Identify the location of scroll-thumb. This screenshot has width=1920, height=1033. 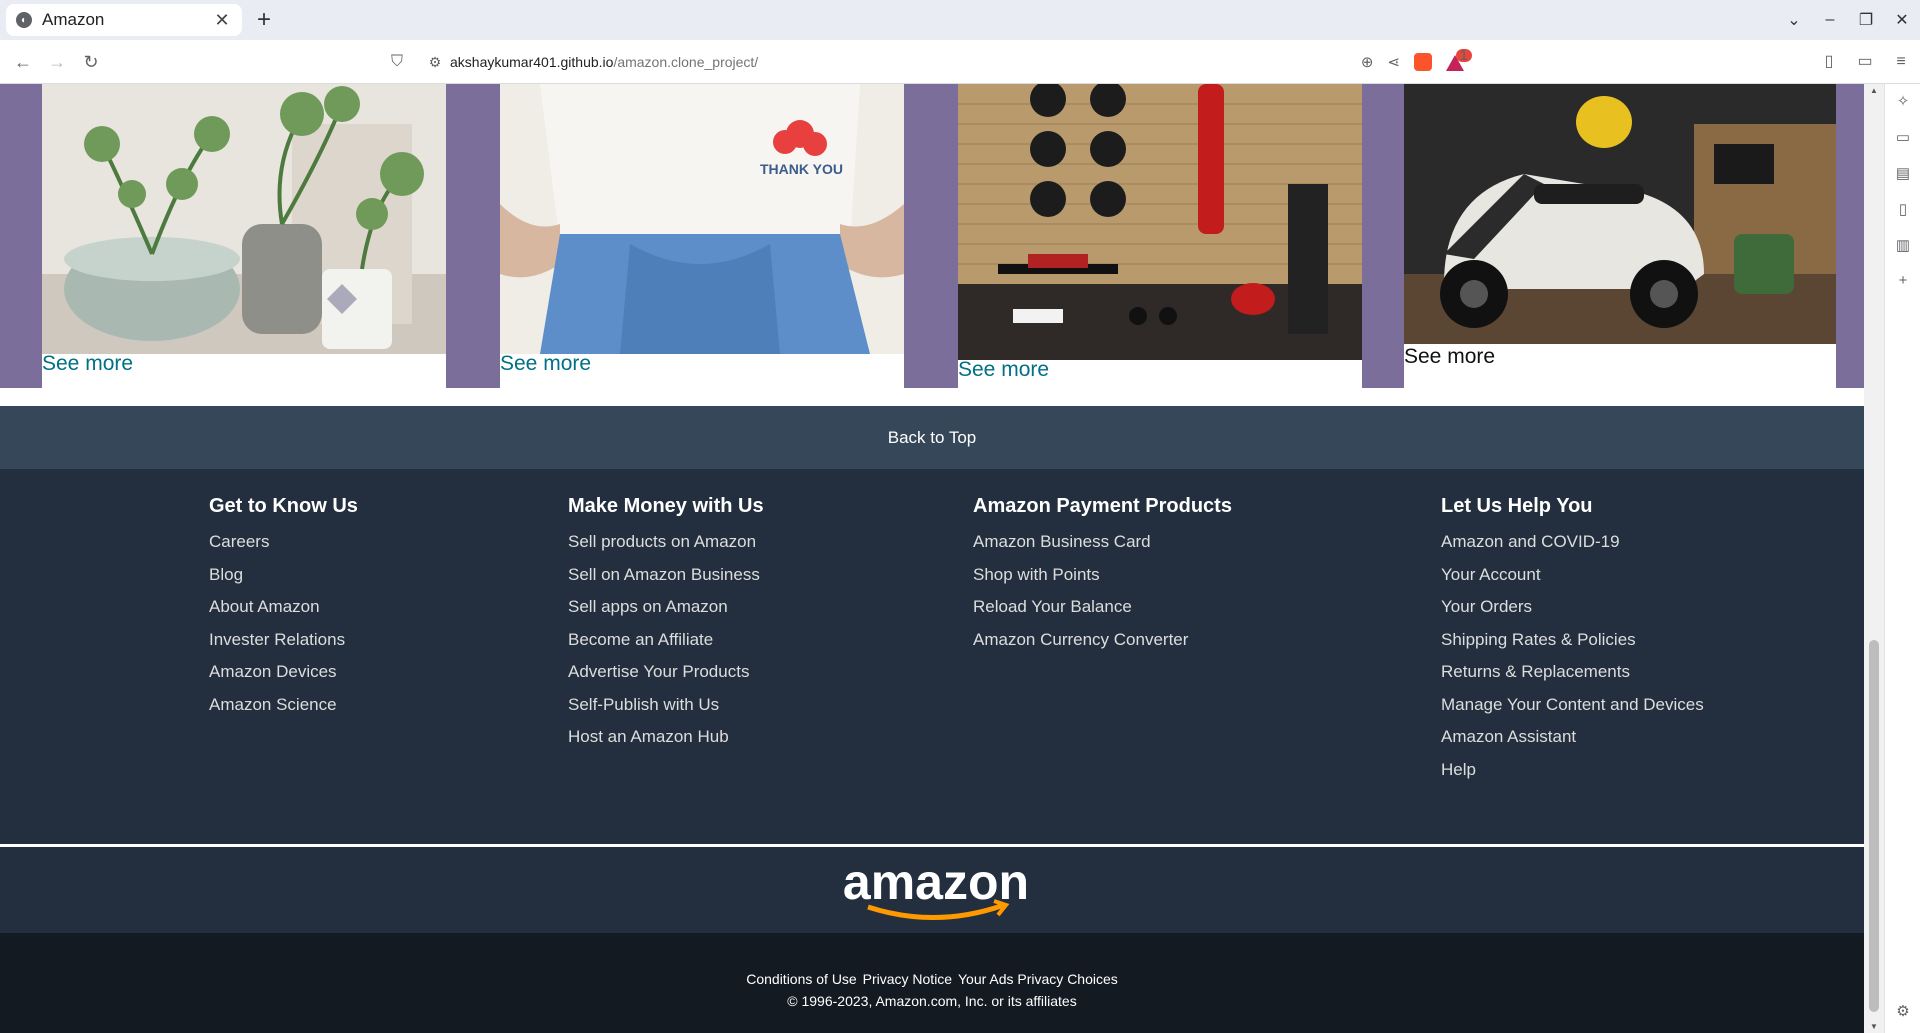
(1874, 826).